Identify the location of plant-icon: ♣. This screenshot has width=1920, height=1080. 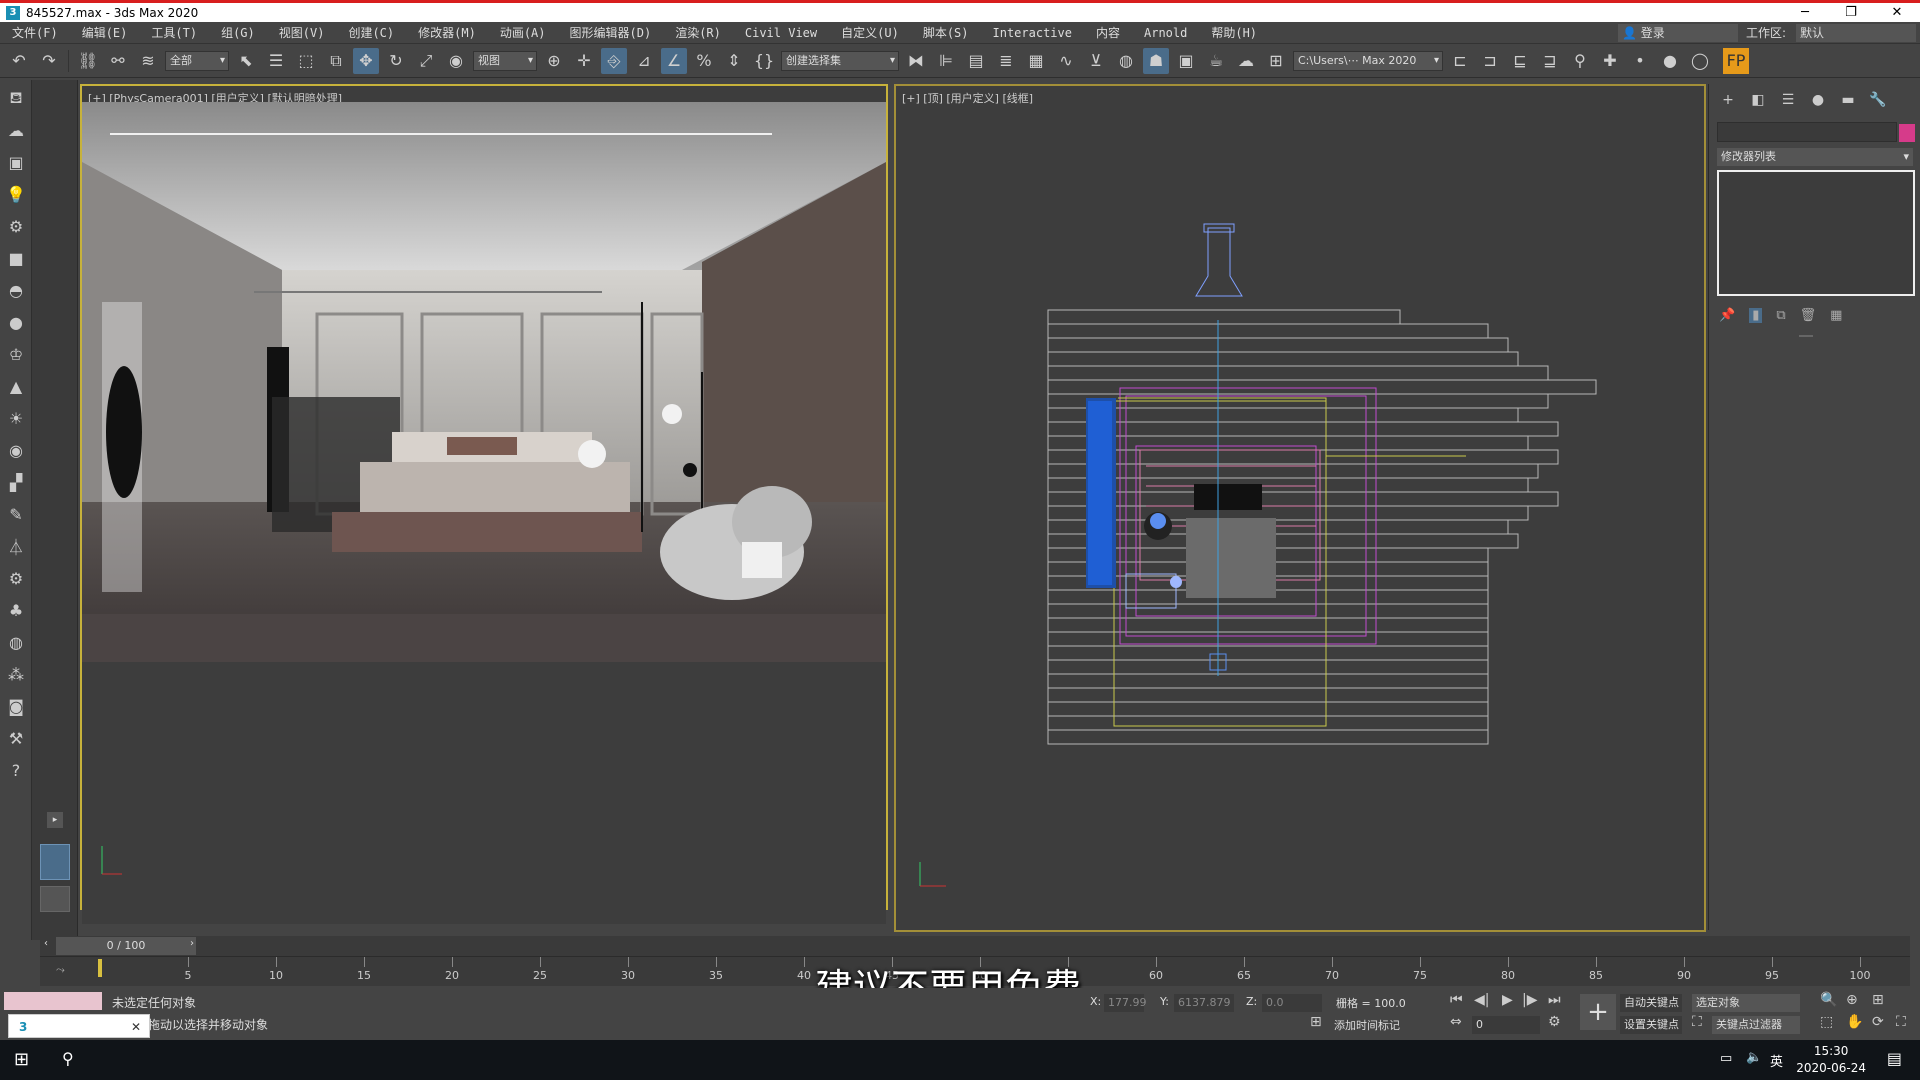
(16, 610).